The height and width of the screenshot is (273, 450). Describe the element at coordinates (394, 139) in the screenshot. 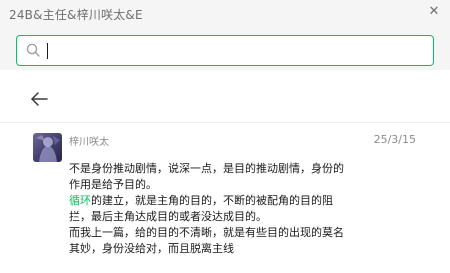

I see `message-date: 25/3/15` at that location.